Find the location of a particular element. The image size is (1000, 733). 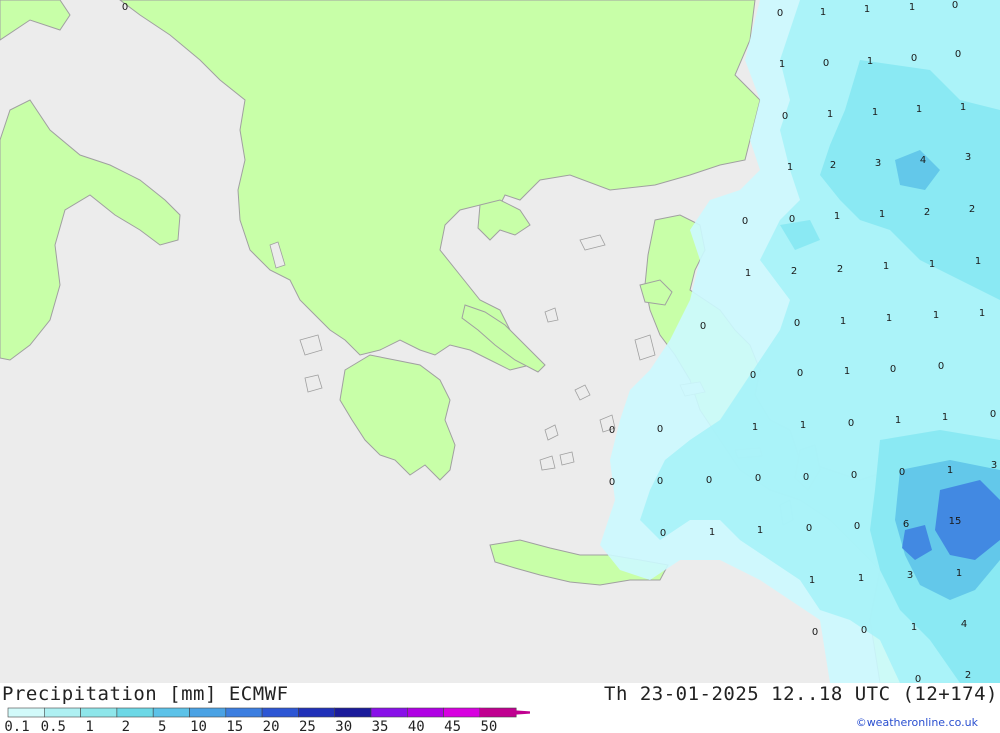

map-title: Precipitation [mm] ECMWF is located at coordinates (145, 694).